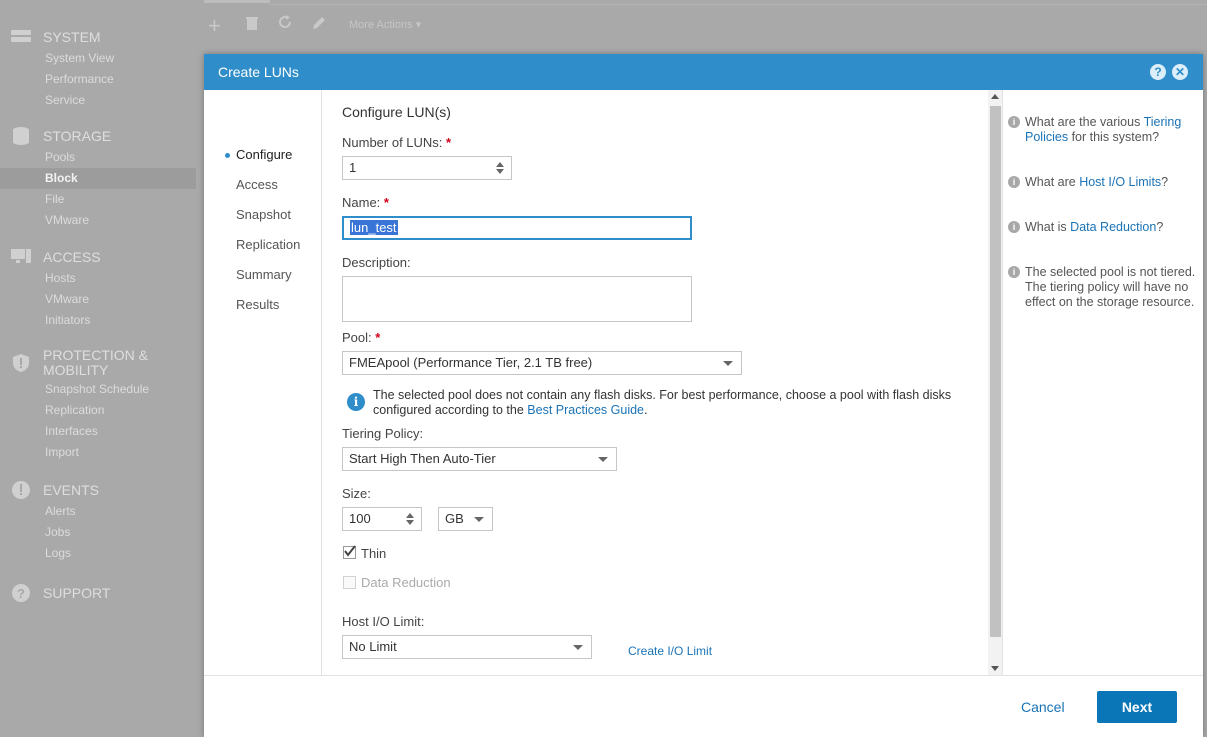 This screenshot has height=737, width=1207. I want to click on nav-item-jobs: Jobs, so click(98, 532).